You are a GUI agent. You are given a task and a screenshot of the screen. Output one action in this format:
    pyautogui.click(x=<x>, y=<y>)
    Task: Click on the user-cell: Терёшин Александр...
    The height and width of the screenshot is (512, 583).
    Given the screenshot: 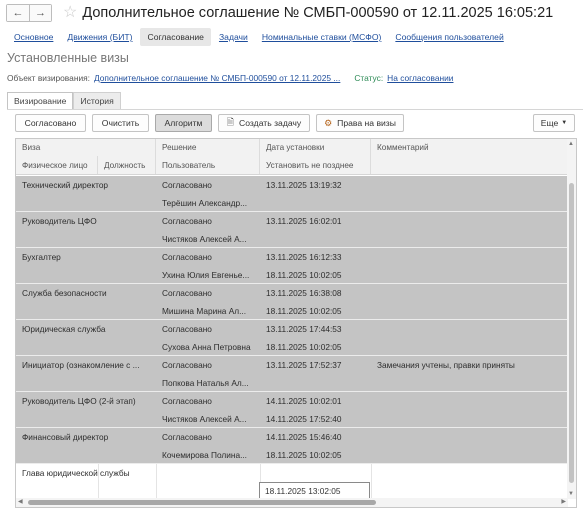 What is the action you would take?
    pyautogui.click(x=205, y=203)
    